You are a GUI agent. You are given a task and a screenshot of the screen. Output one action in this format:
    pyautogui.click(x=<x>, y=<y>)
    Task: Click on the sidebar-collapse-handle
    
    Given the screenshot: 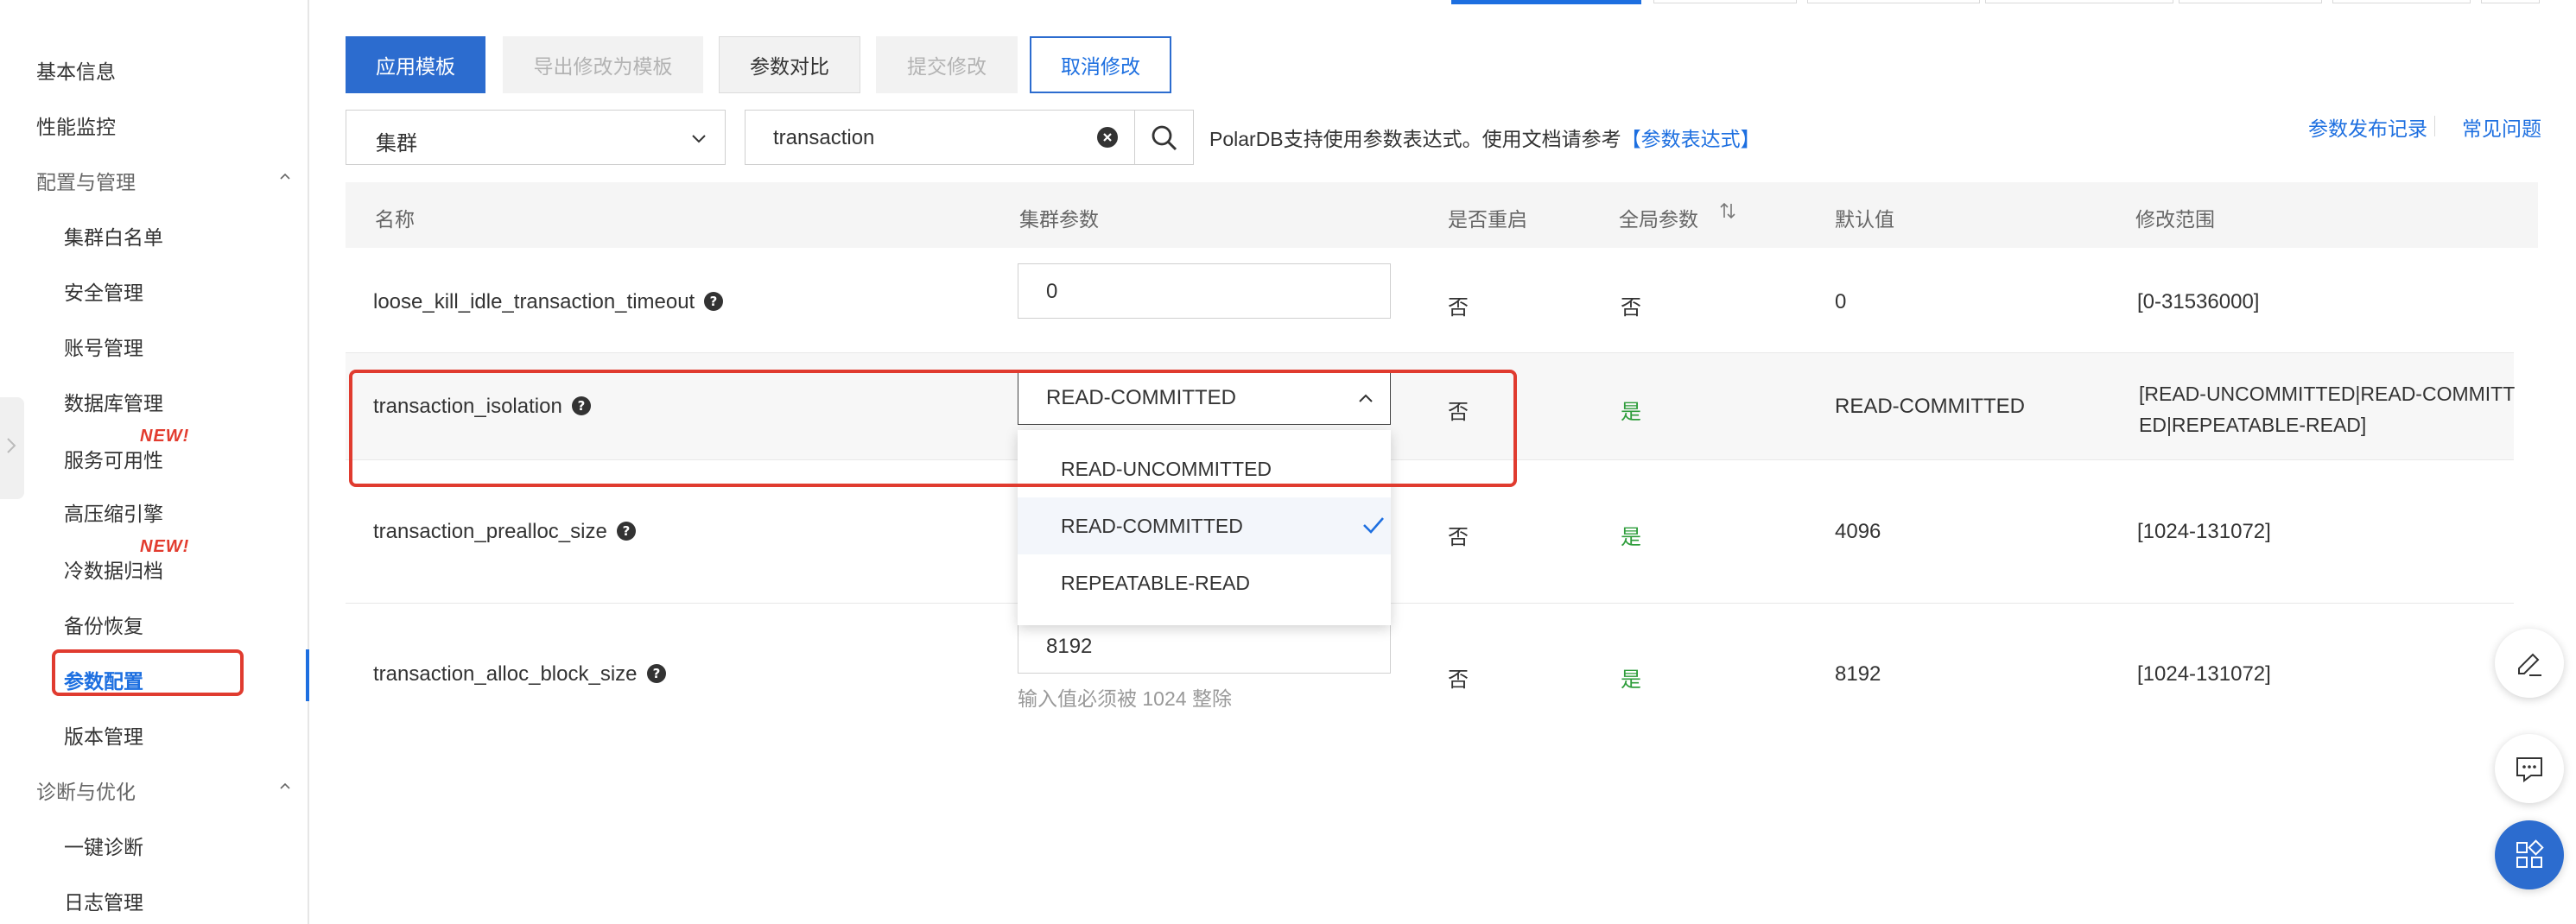 What is the action you would take?
    pyautogui.click(x=12, y=448)
    